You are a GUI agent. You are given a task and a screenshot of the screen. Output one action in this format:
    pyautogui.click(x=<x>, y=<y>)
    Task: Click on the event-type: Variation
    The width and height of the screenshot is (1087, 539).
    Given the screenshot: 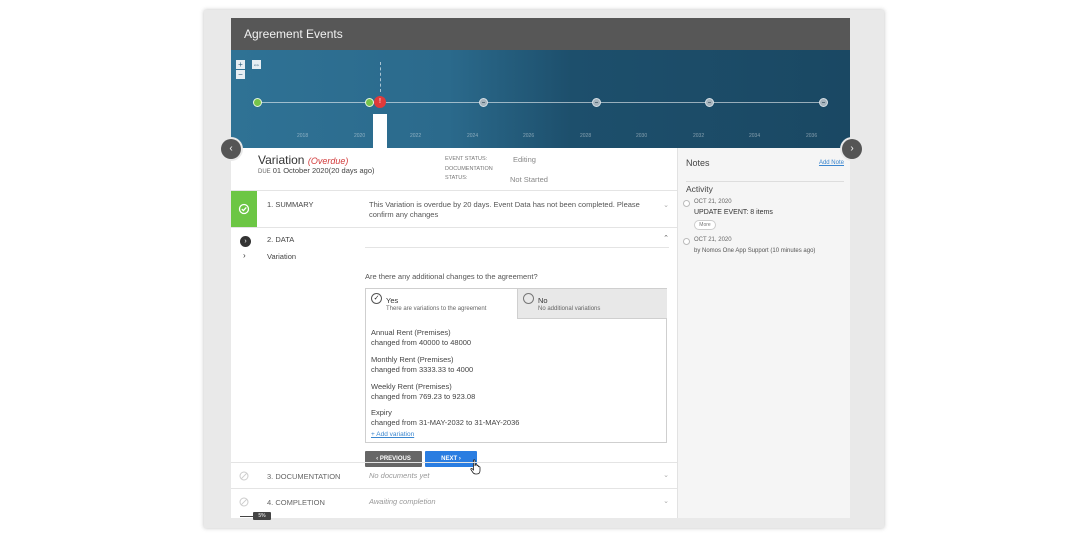 What is the action you would take?
    pyautogui.click(x=281, y=160)
    